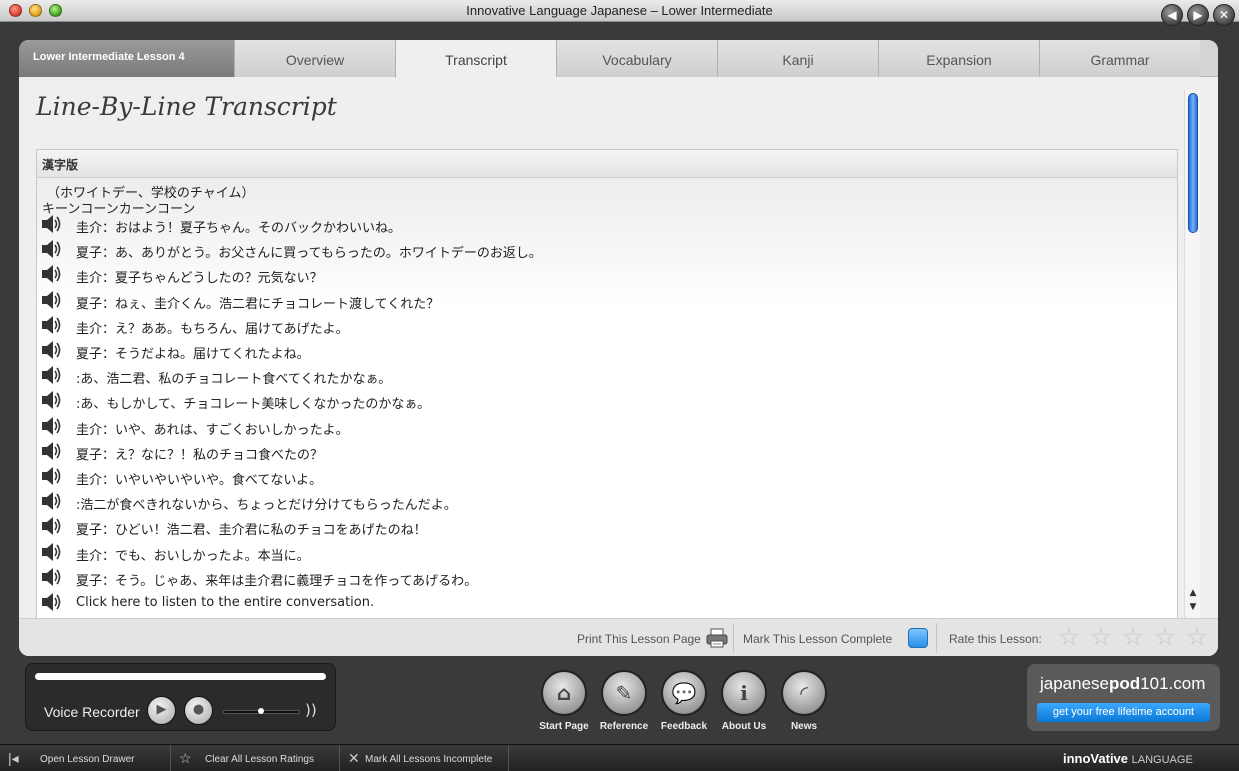 This screenshot has width=1239, height=771. Describe the element at coordinates (475, 59) in the screenshot. I see `tab-transcript: Transcript` at that location.